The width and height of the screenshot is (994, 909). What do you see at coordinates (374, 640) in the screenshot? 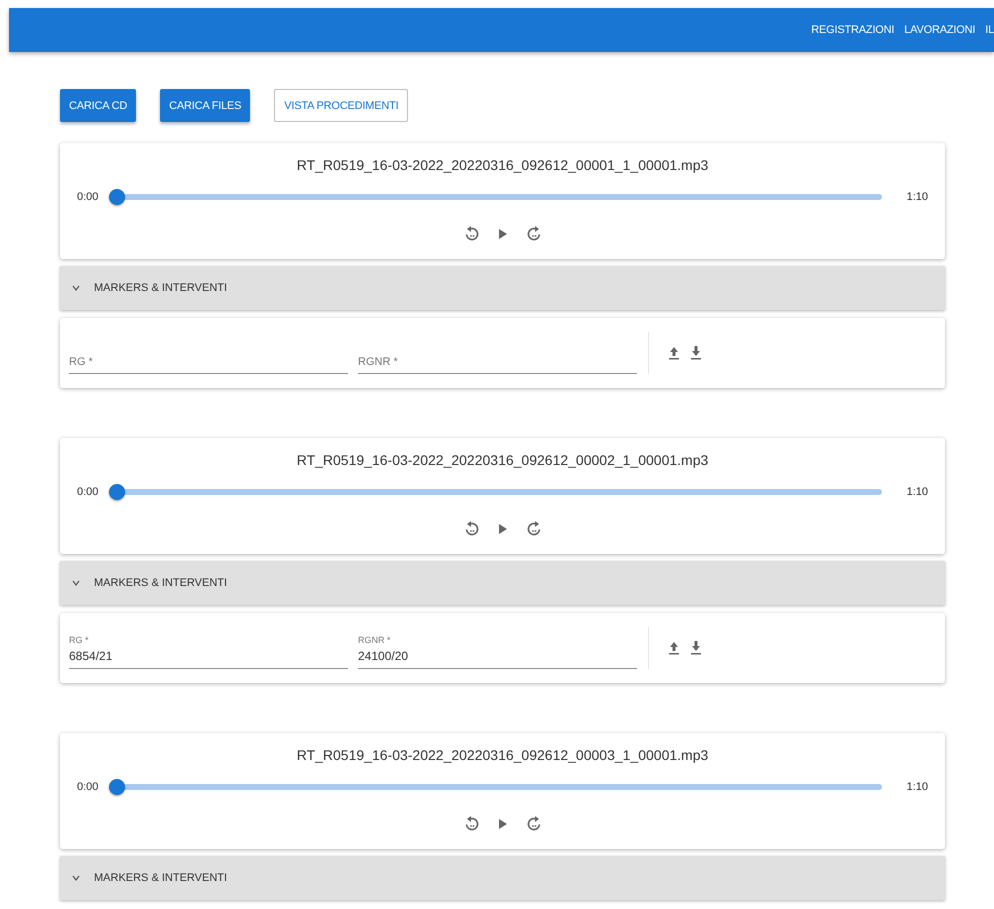
I see `field-label: RGNR *` at bounding box center [374, 640].